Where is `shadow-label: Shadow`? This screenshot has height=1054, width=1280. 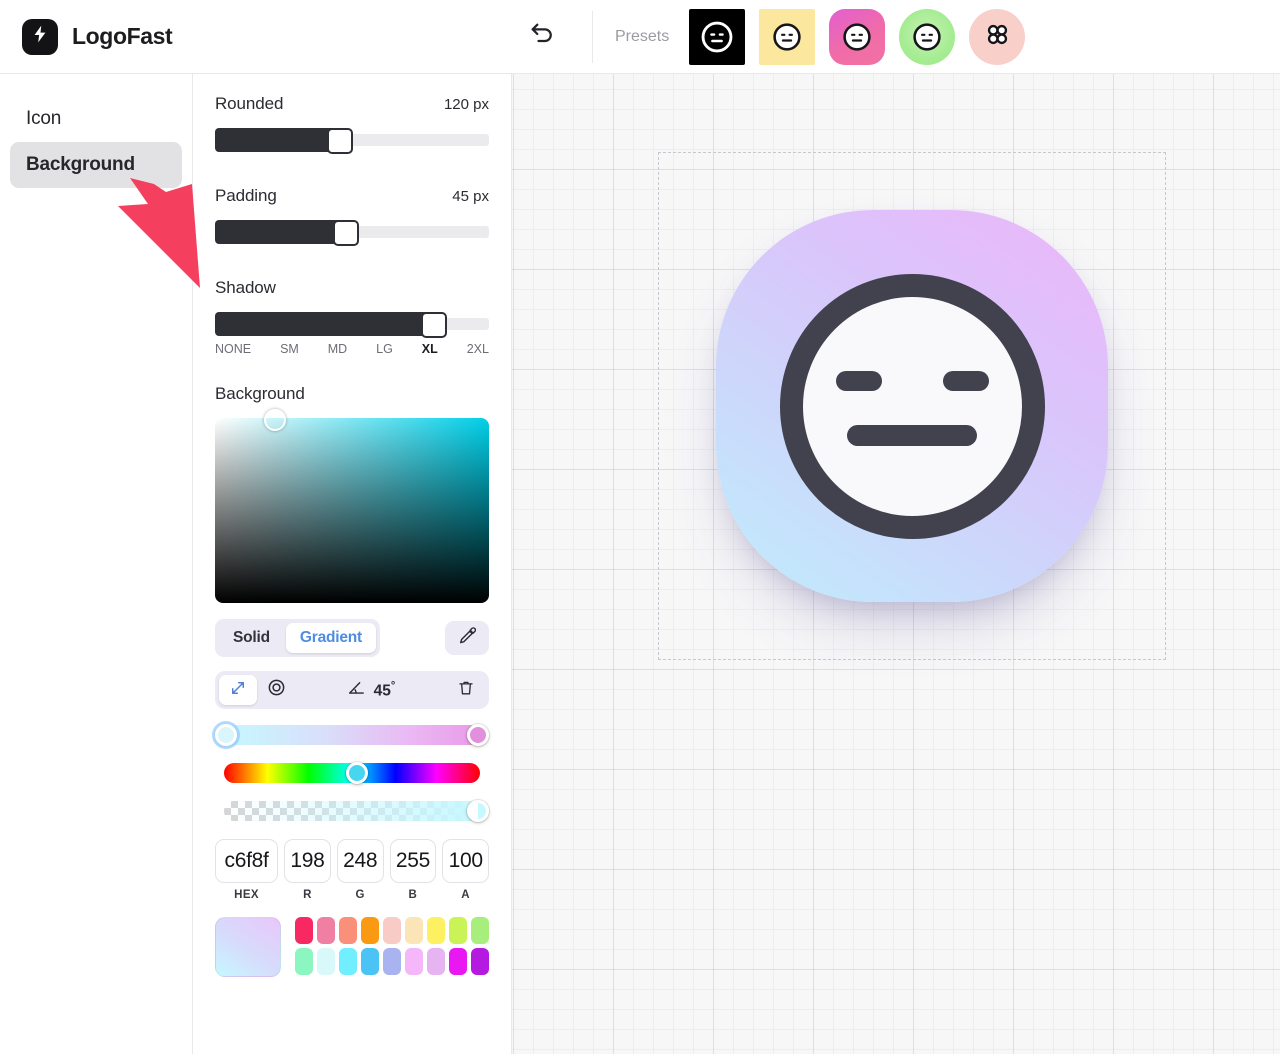 shadow-label: Shadow is located at coordinates (245, 287).